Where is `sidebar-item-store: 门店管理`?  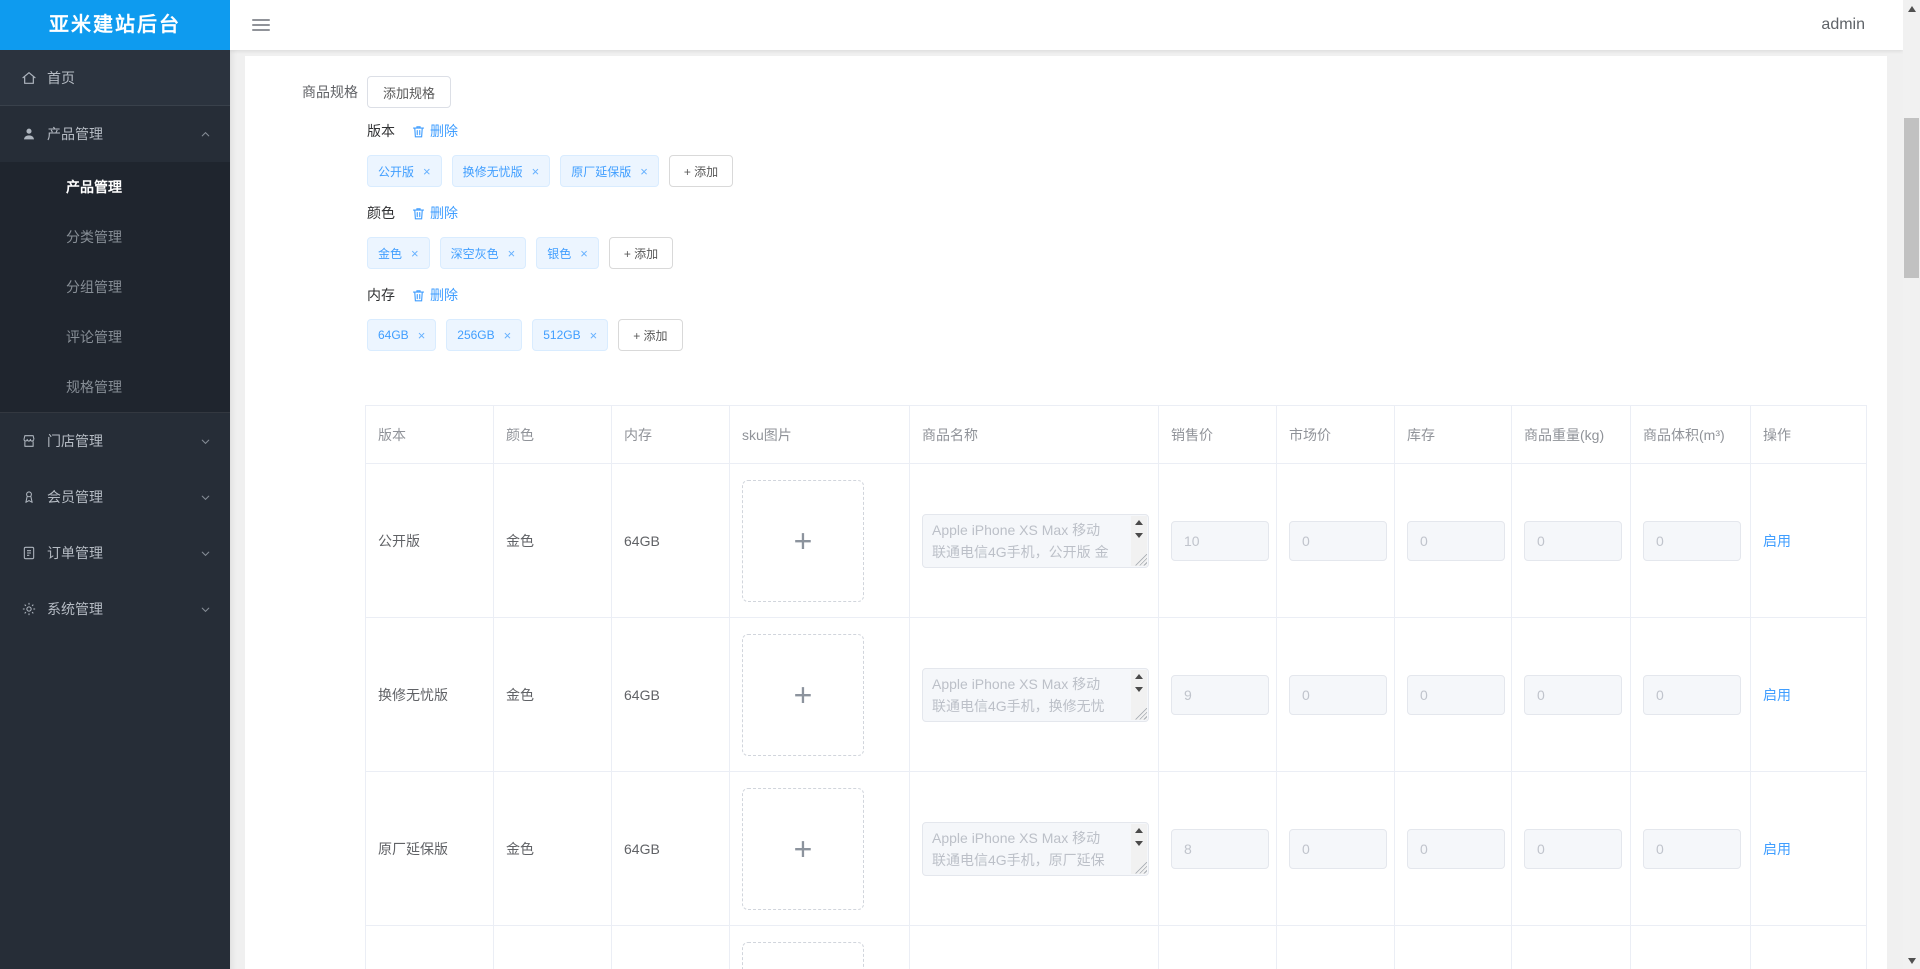 sidebar-item-store: 门店管理 is located at coordinates (115, 441).